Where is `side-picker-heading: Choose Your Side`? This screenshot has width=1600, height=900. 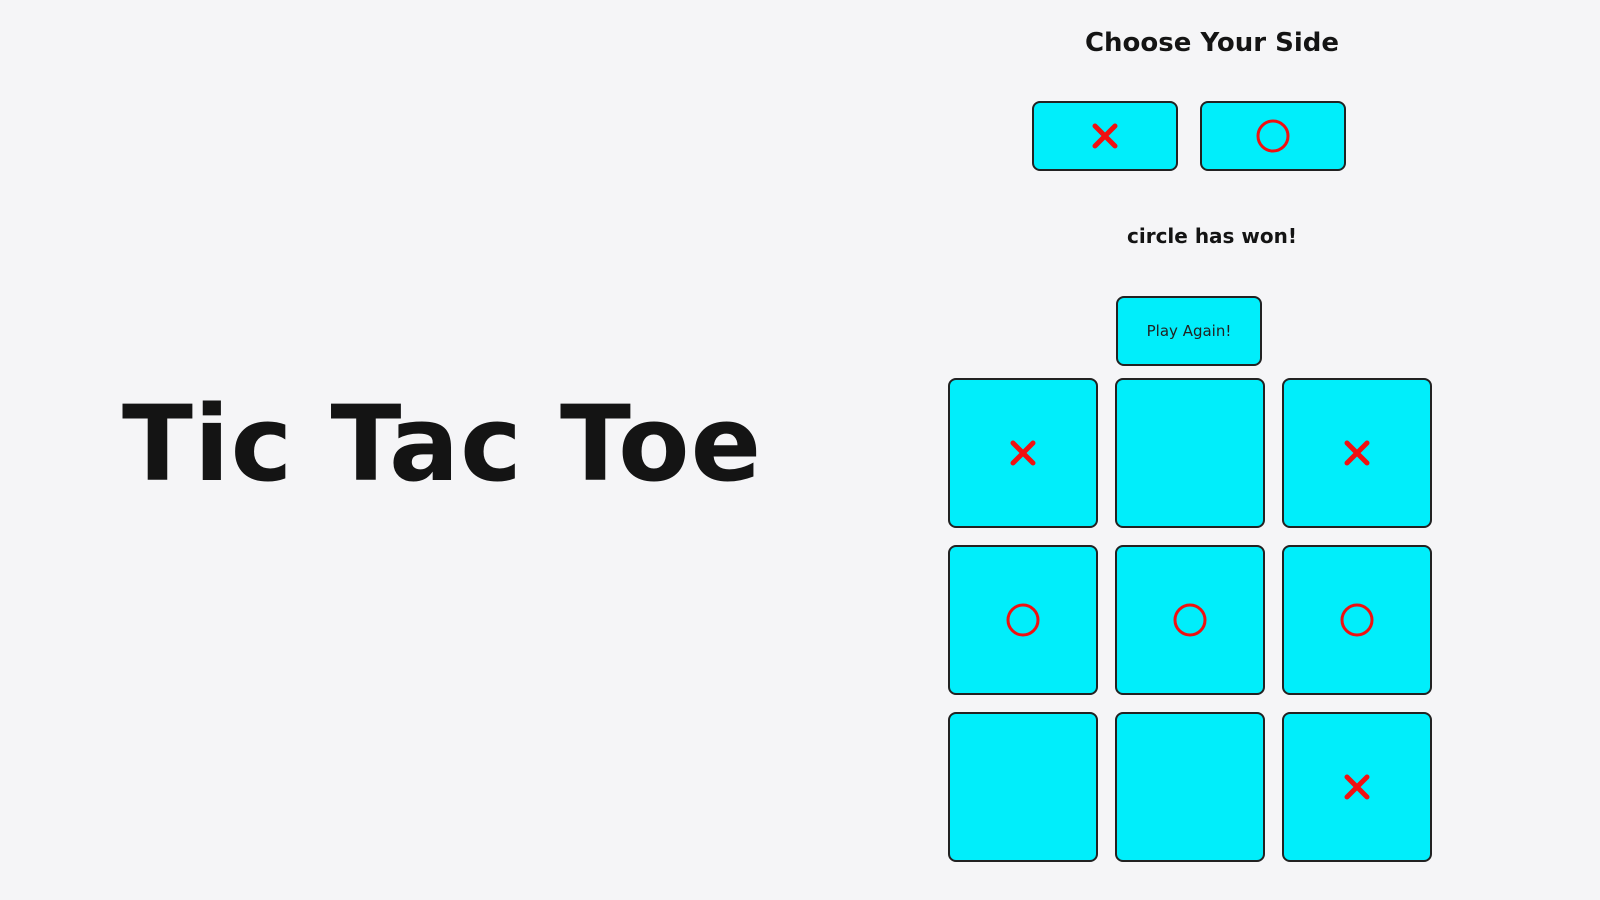 side-picker-heading: Choose Your Side is located at coordinates (1212, 43).